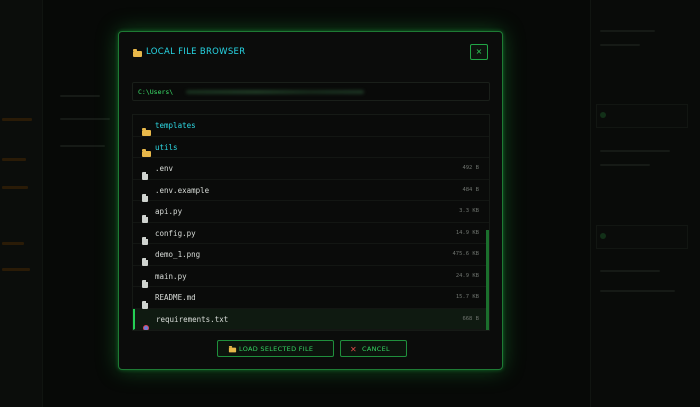 This screenshot has height=407, width=700. Describe the element at coordinates (487, 280) in the screenshot. I see `scrollbar` at that location.